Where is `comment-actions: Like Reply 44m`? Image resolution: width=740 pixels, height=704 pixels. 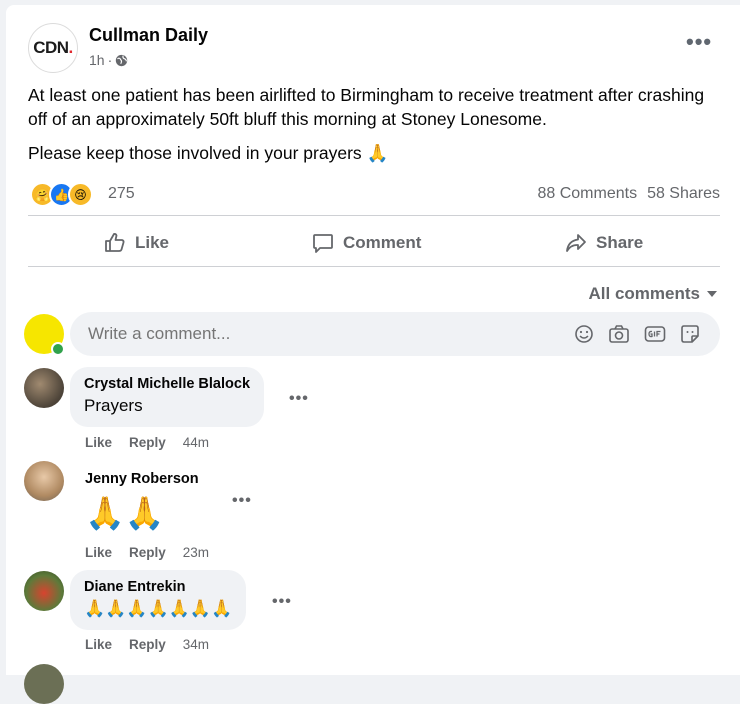
comment-actions: Like Reply 44m is located at coordinates (147, 442).